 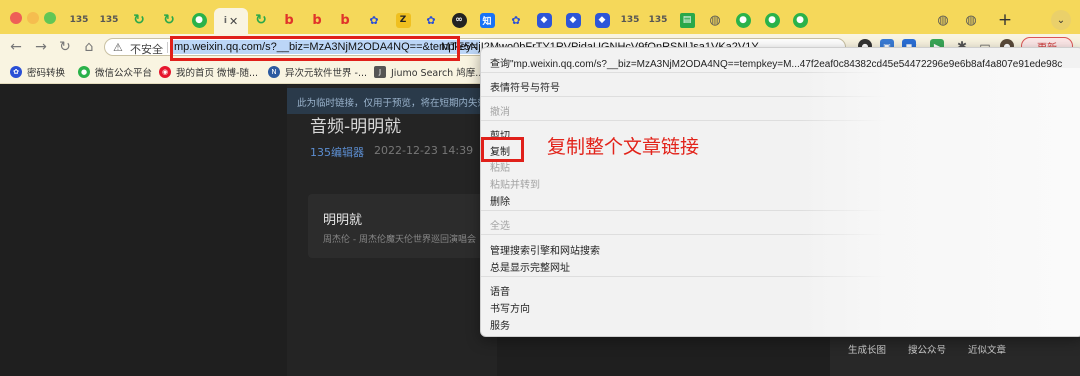 I want to click on menu-item-paste-go: 粘贴并转到, so click(x=515, y=185).